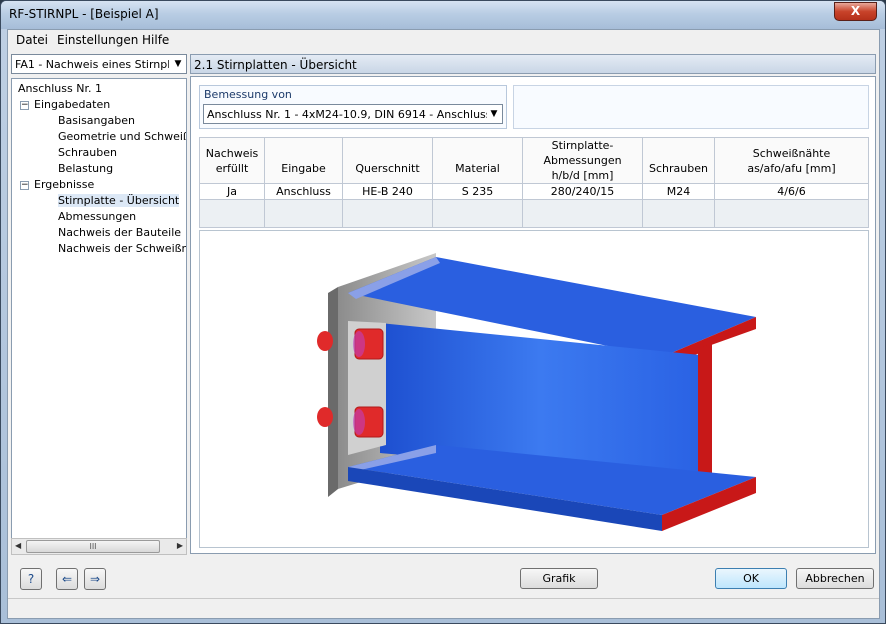 This screenshot has height=624, width=886. I want to click on tree-hscrollbar: ◀ III ▶, so click(99, 546).